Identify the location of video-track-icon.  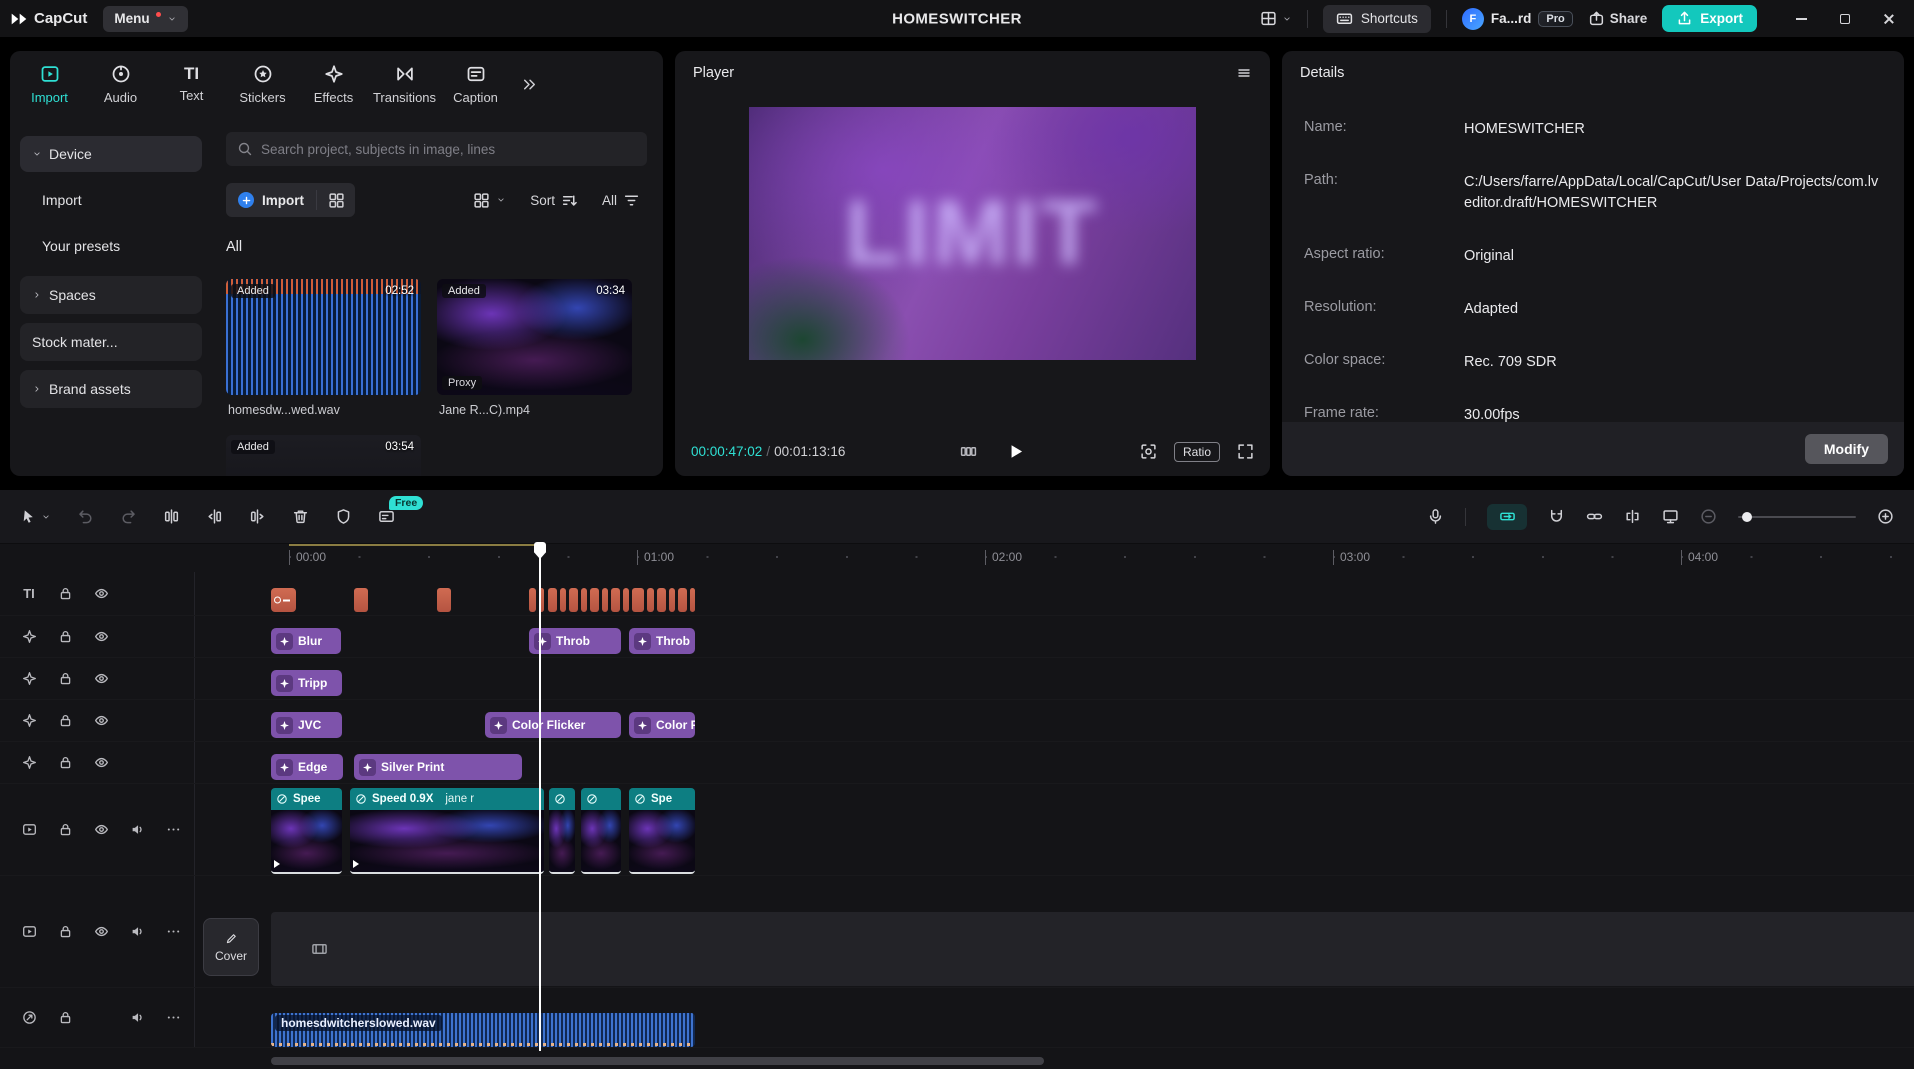
(29, 931).